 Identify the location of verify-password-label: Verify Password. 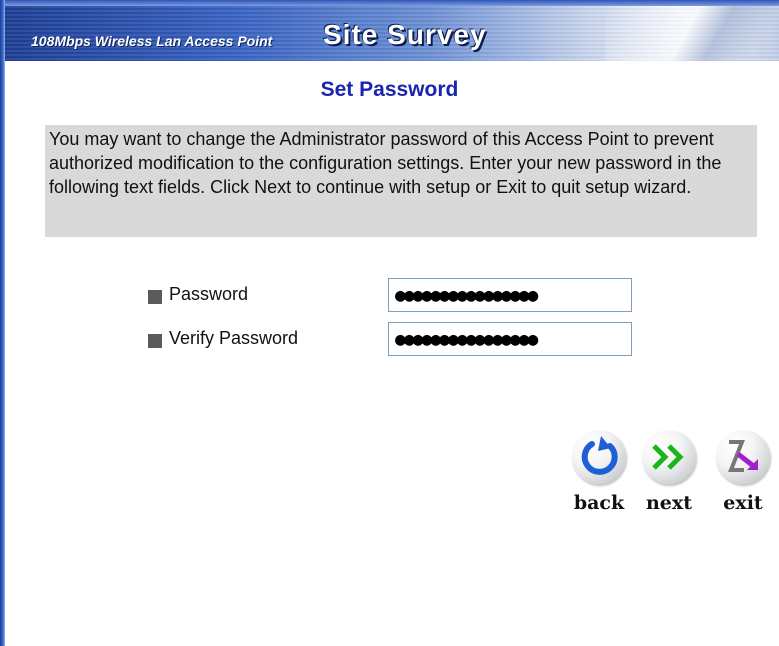
(234, 338).